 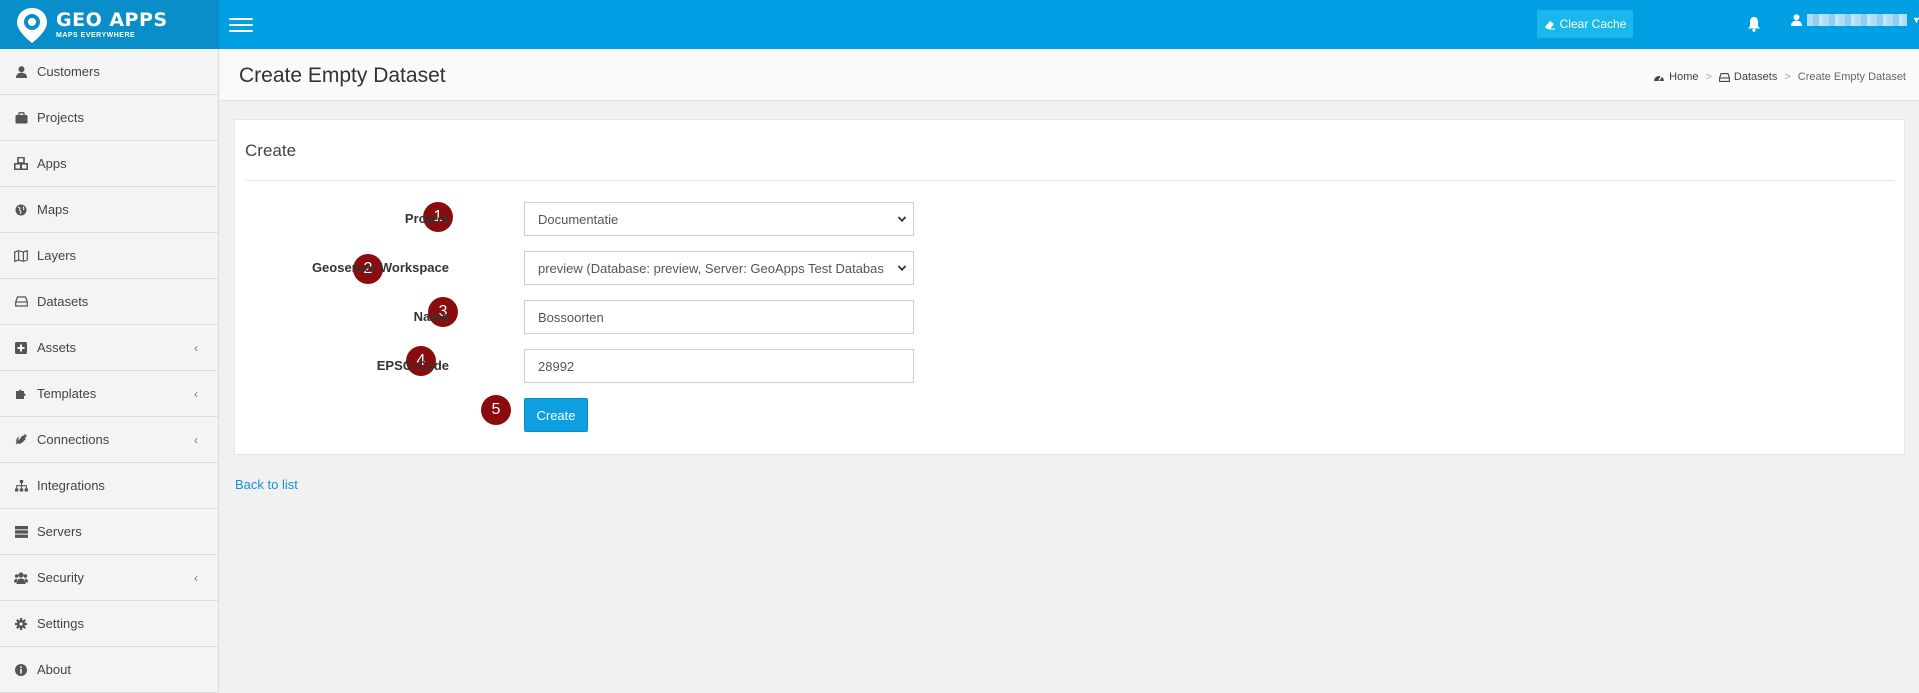 What do you see at coordinates (52, 163) in the screenshot?
I see `sidebar-item-label: Apps` at bounding box center [52, 163].